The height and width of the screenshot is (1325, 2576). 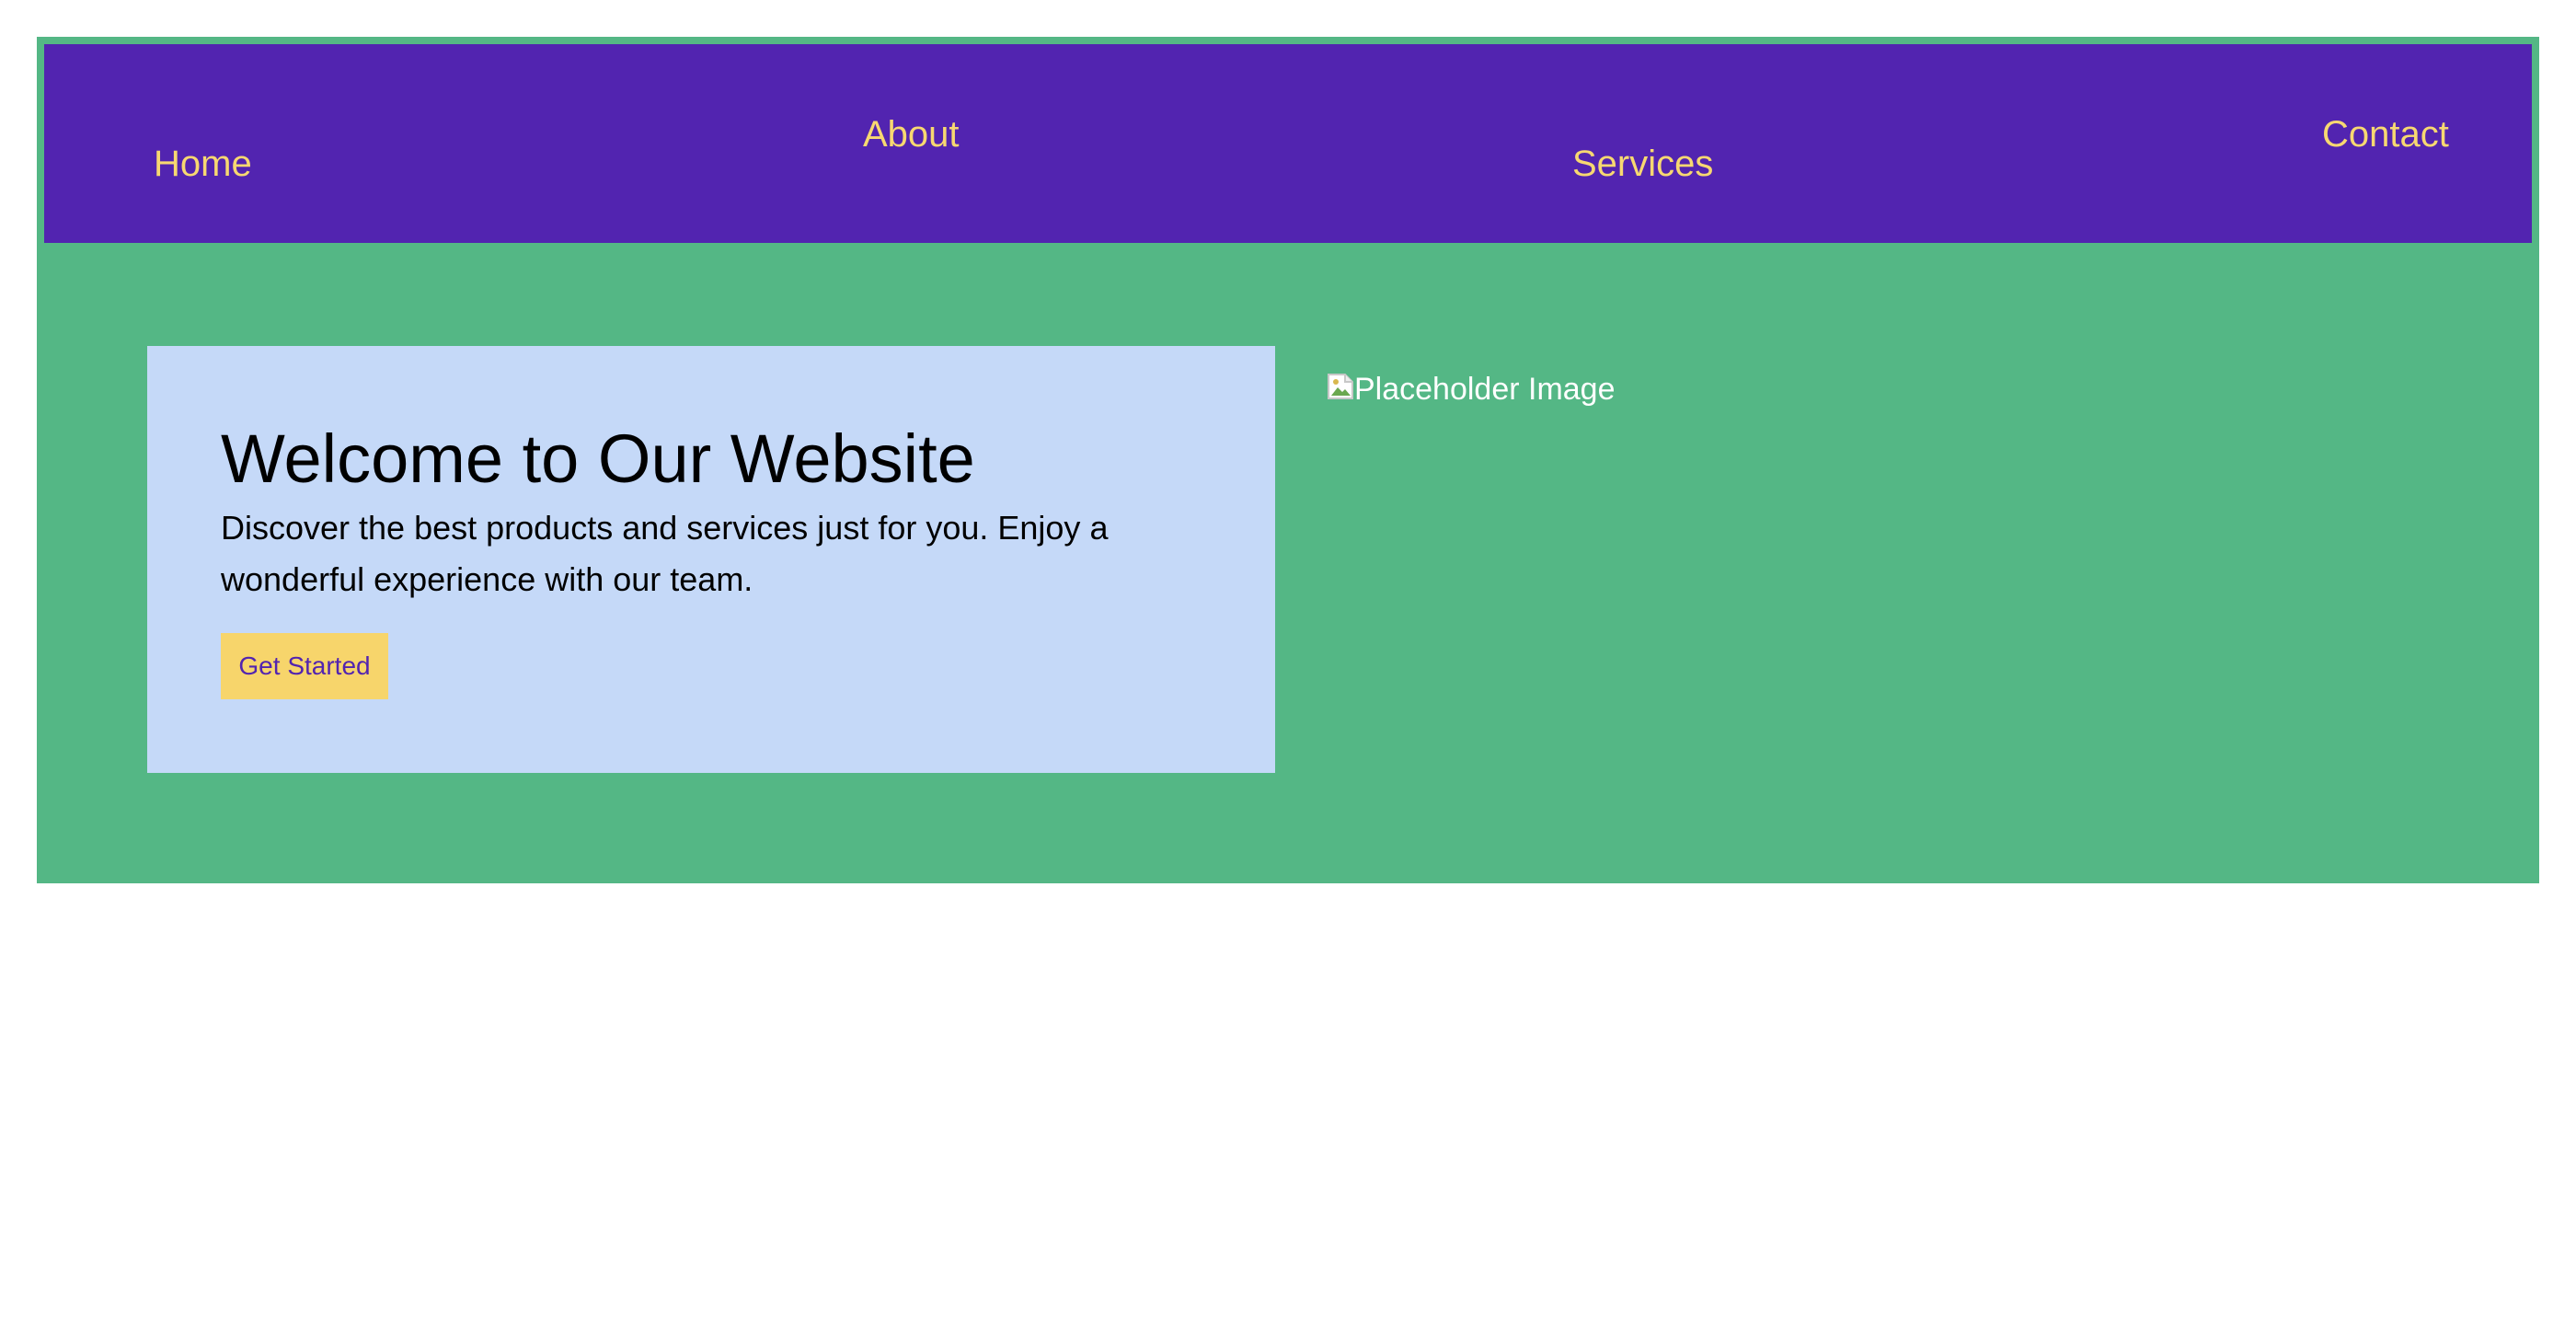 What do you see at coordinates (1642, 164) in the screenshot?
I see `nav-link-services: Services` at bounding box center [1642, 164].